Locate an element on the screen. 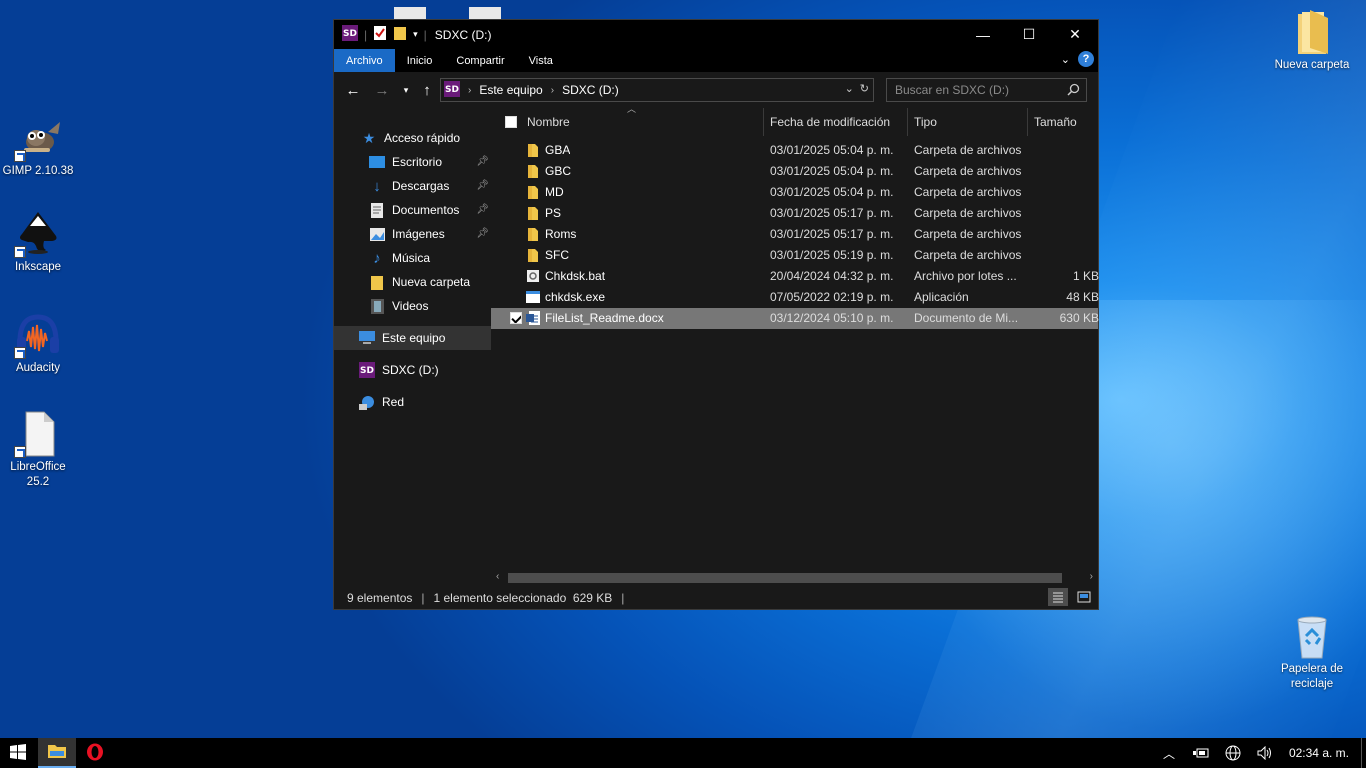 Image resolution: width=1366 pixels, height=768 pixels. search-input: Buscar en SDXC (D:) is located at coordinates (986, 90).